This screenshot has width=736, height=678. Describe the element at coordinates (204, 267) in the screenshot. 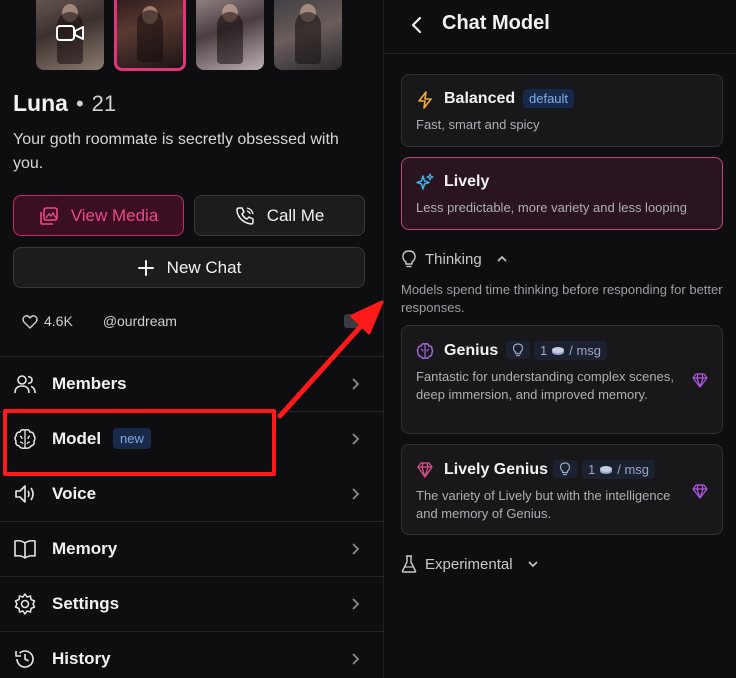

I see `new-chat-label: New Chat` at that location.